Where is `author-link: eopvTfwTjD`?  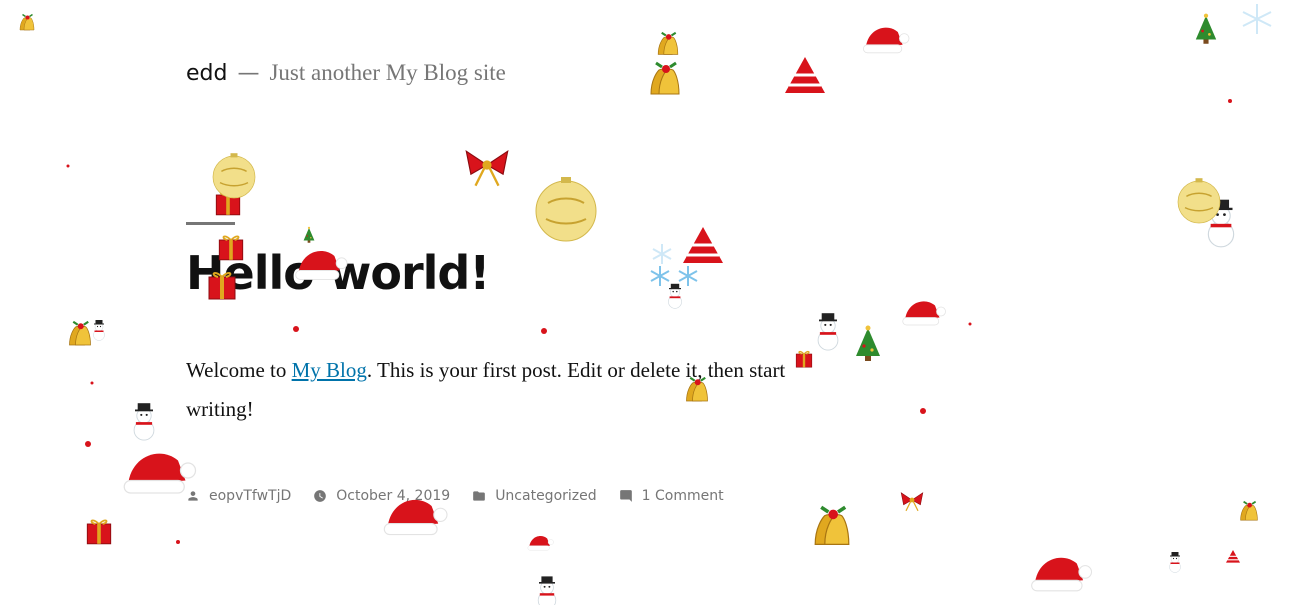 author-link: eopvTfwTjD is located at coordinates (250, 496).